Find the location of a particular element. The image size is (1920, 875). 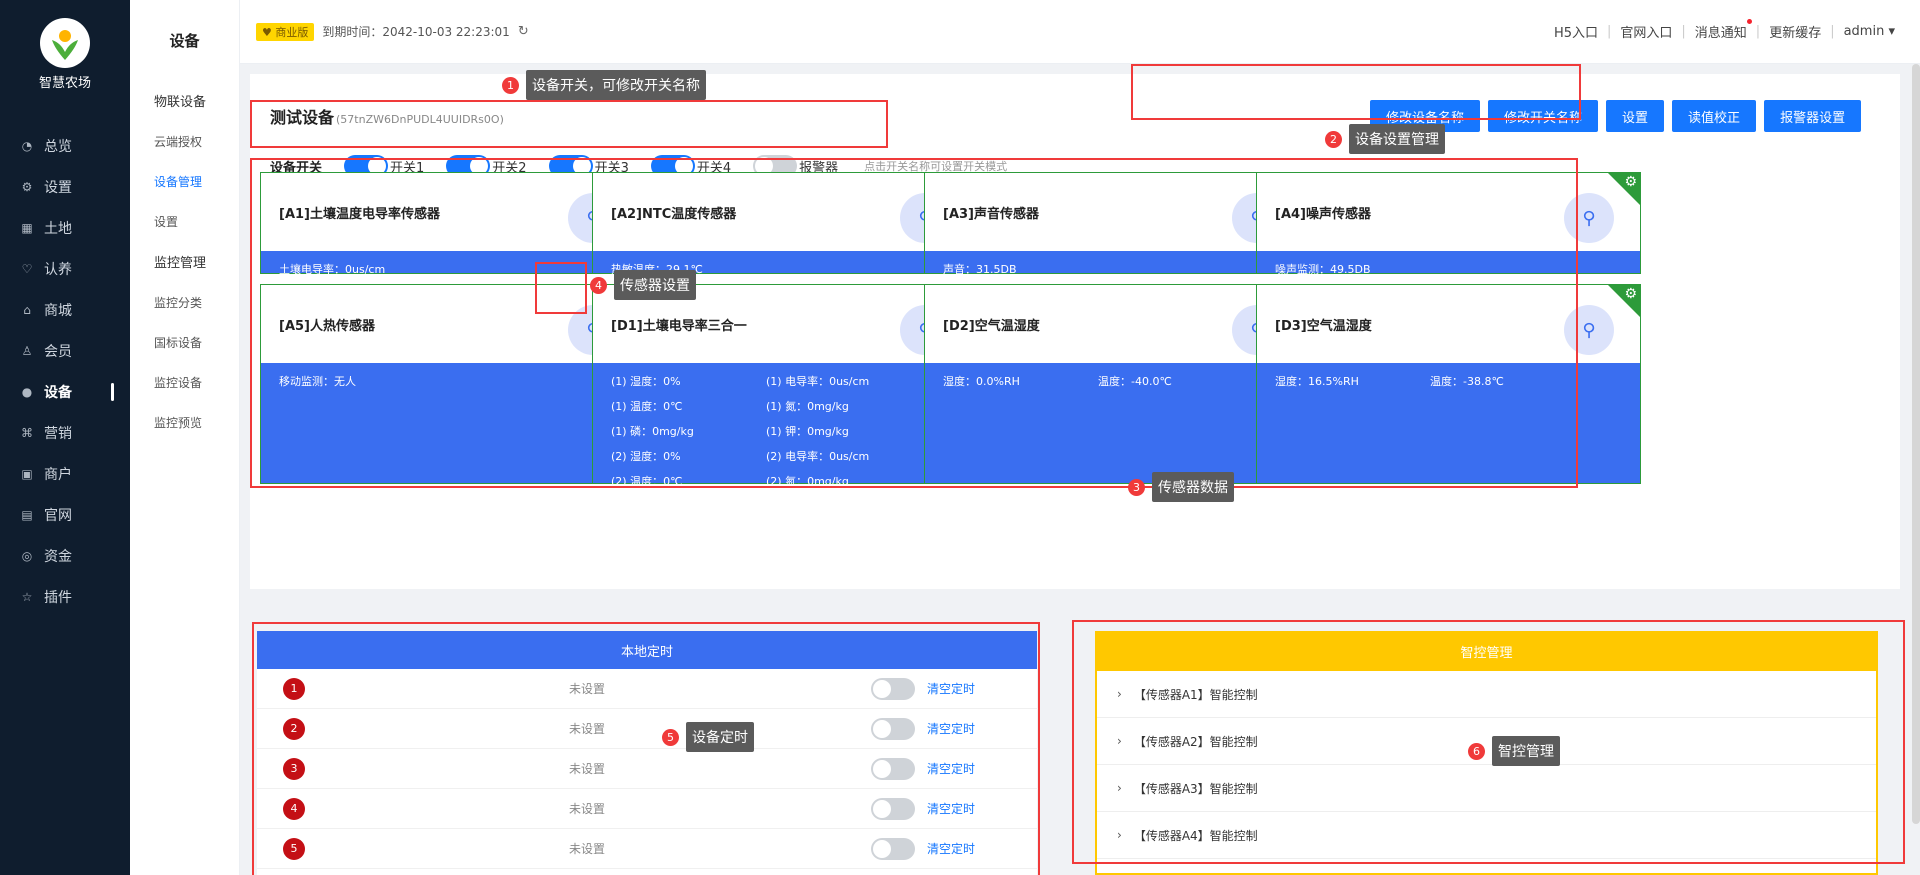

sidebar-item-5: ♙ 会员 is located at coordinates (65, 350).